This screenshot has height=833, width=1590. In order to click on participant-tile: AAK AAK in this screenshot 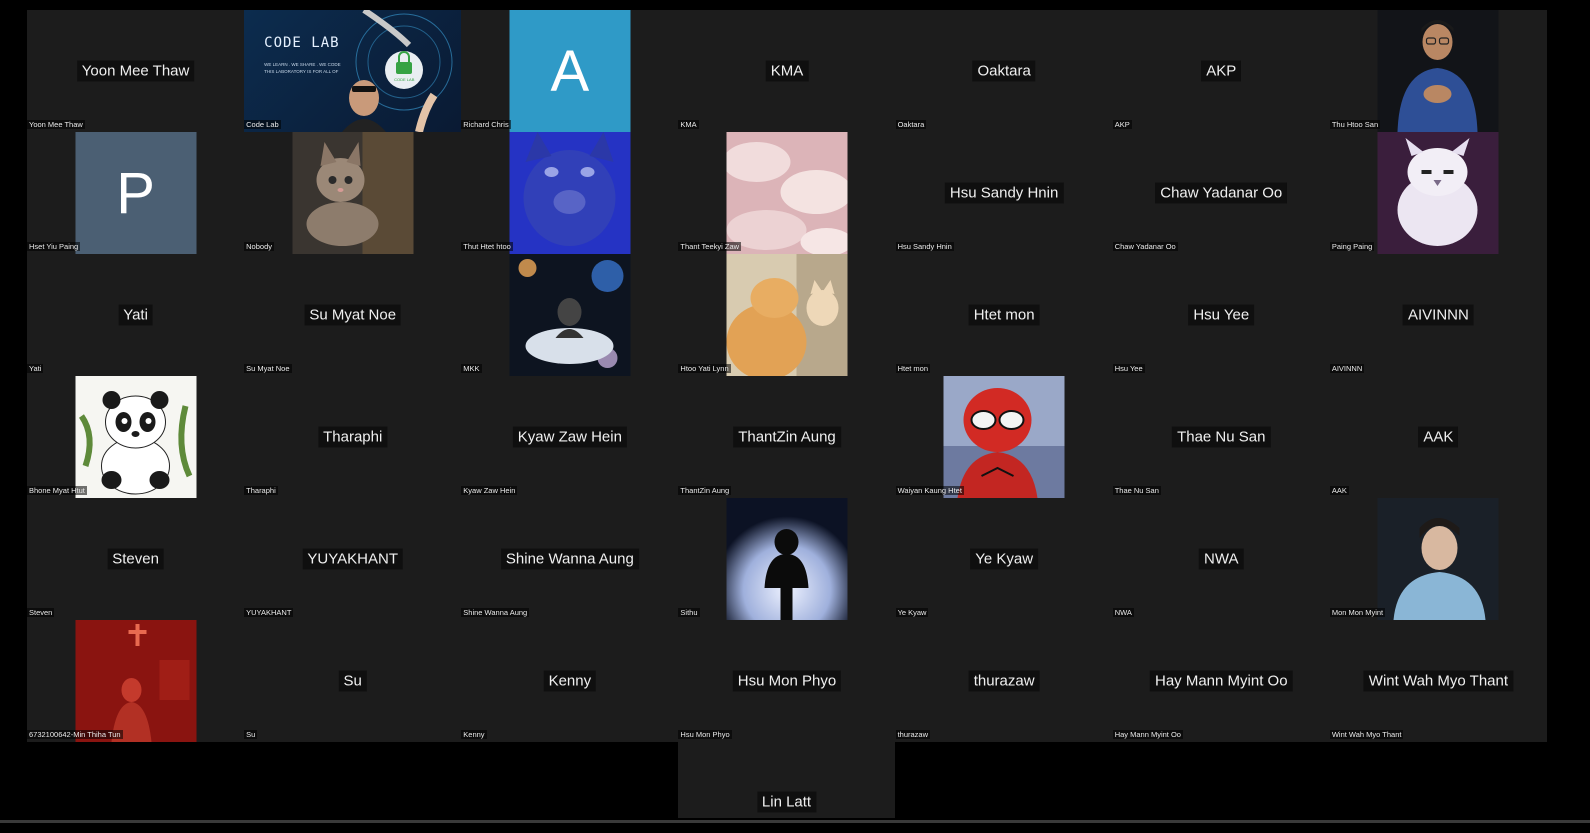, I will do `click(1438, 437)`.